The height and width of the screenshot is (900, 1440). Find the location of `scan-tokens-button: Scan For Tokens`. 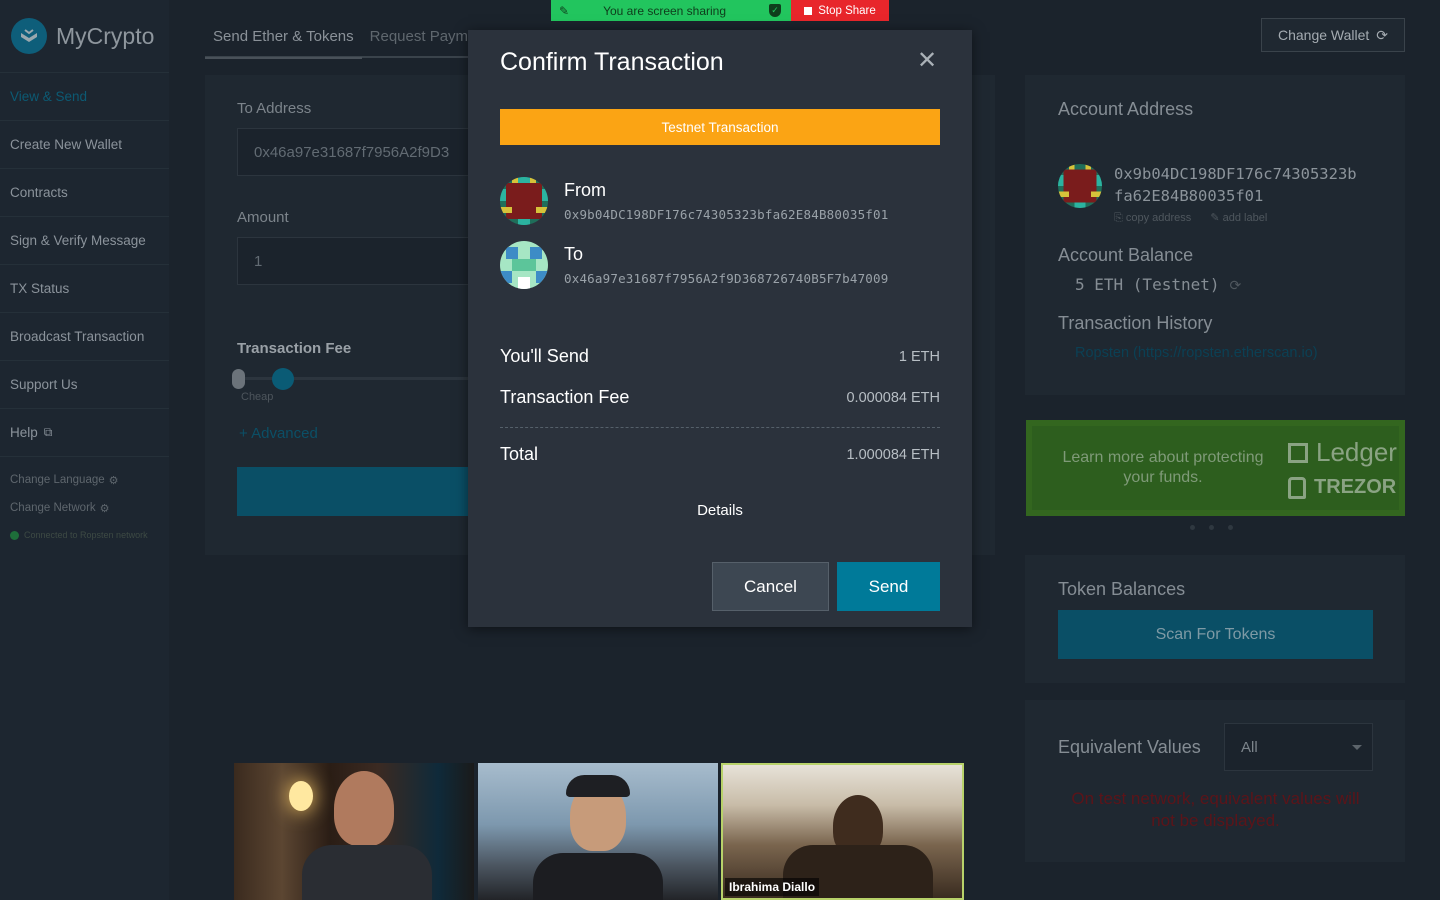

scan-tokens-button: Scan For Tokens is located at coordinates (1215, 634).